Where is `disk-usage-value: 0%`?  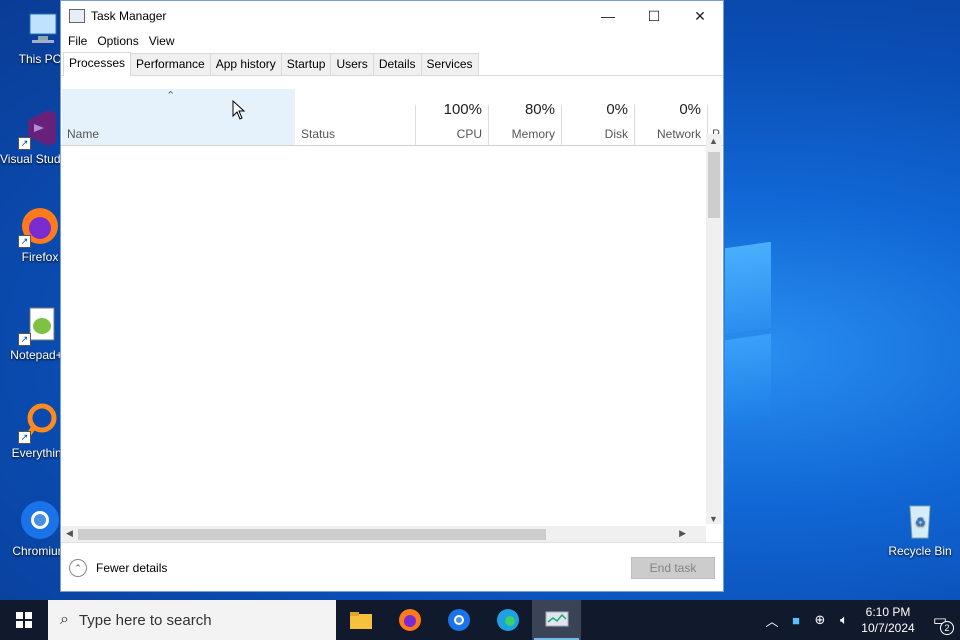
disk-usage-value: 0% is located at coordinates (617, 109).